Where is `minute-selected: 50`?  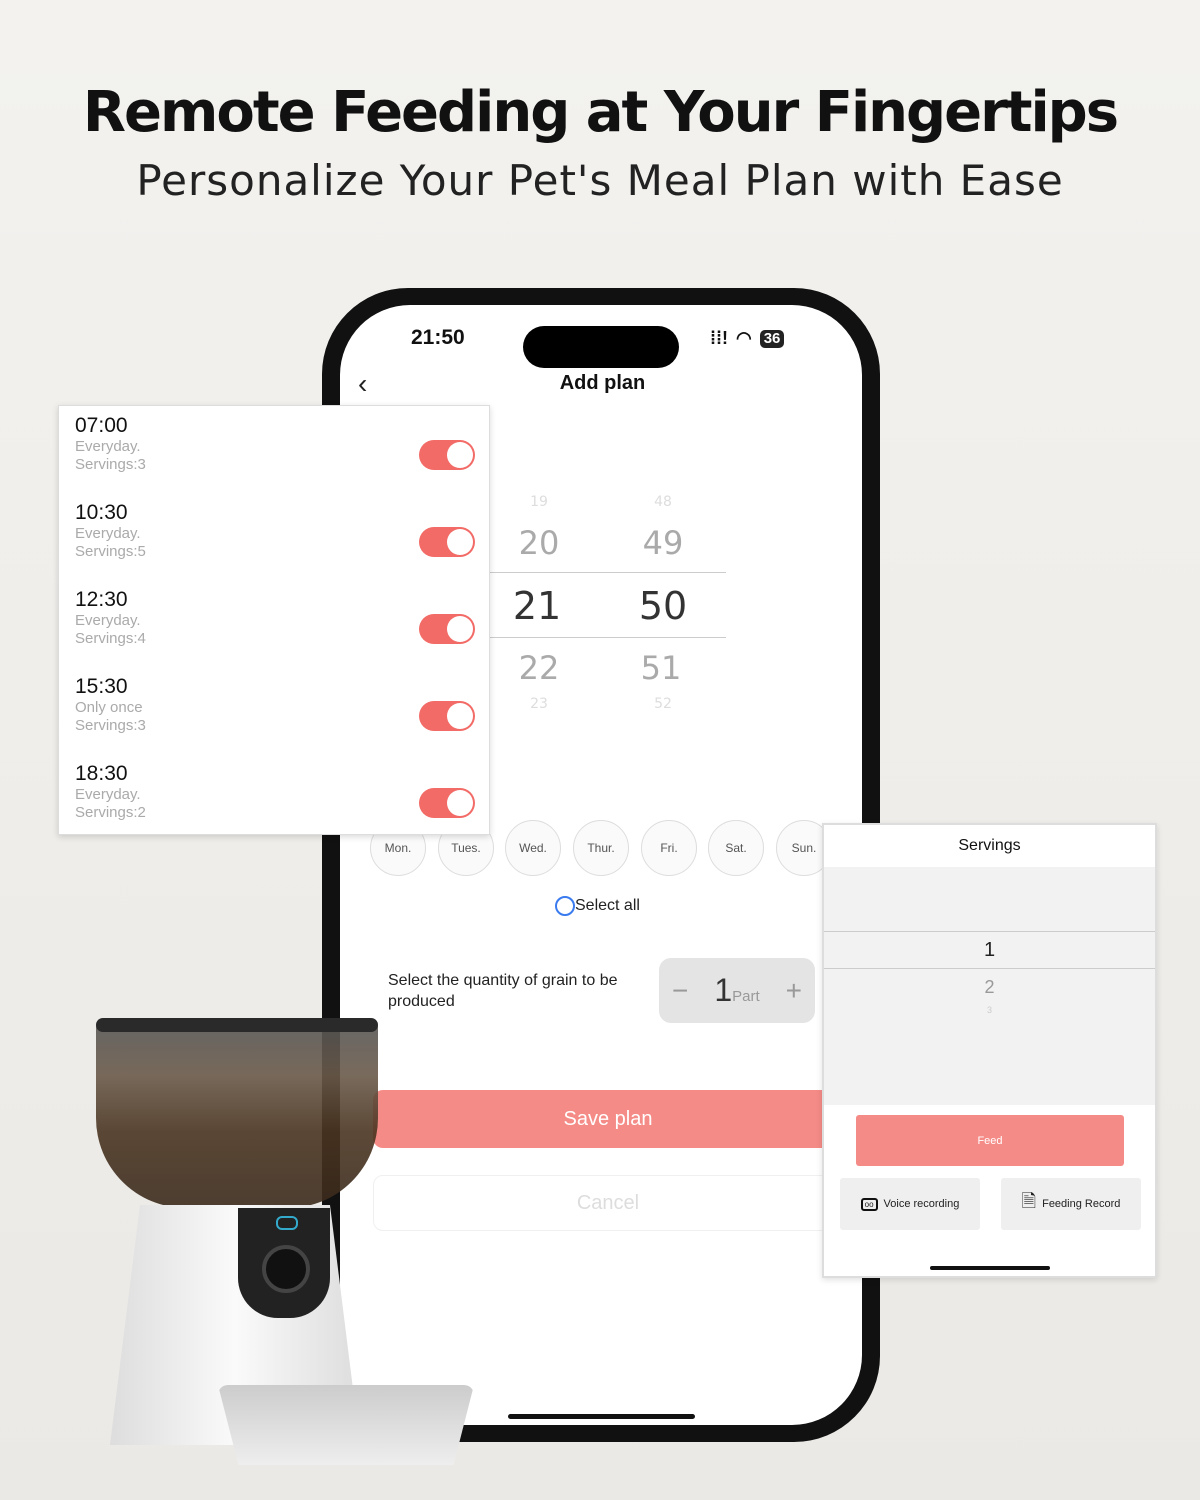
minute-selected: 50 is located at coordinates (663, 606).